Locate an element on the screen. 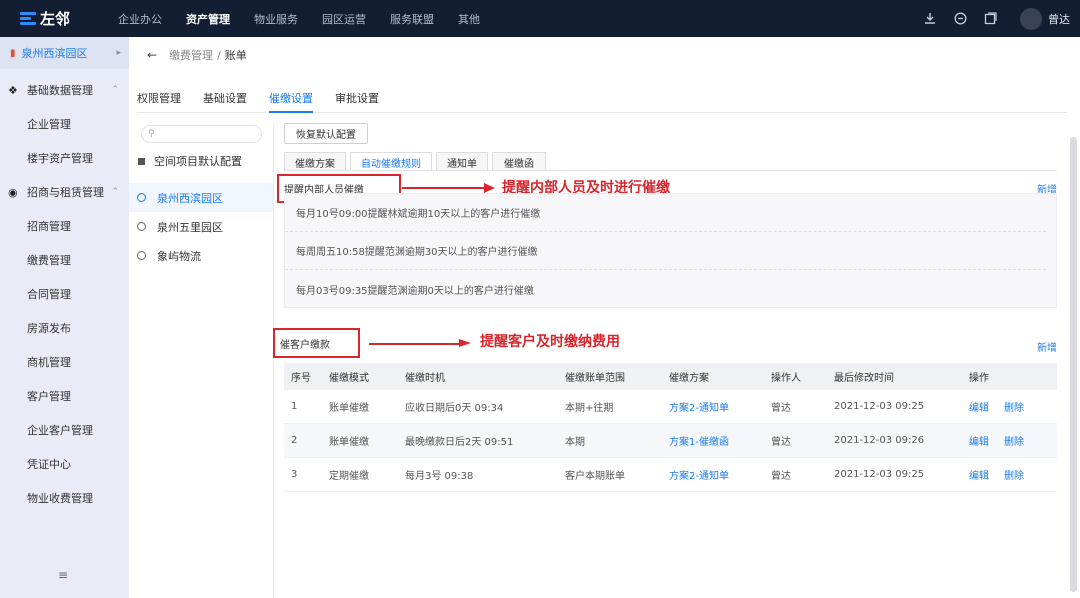 Image resolution: width=1080 pixels, height=598 pixels. add-customer-rule-link: 新增 is located at coordinates (1047, 346).